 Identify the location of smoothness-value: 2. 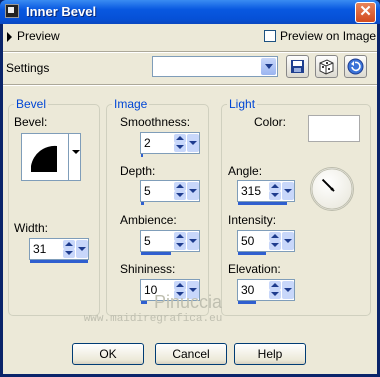
(147, 143).